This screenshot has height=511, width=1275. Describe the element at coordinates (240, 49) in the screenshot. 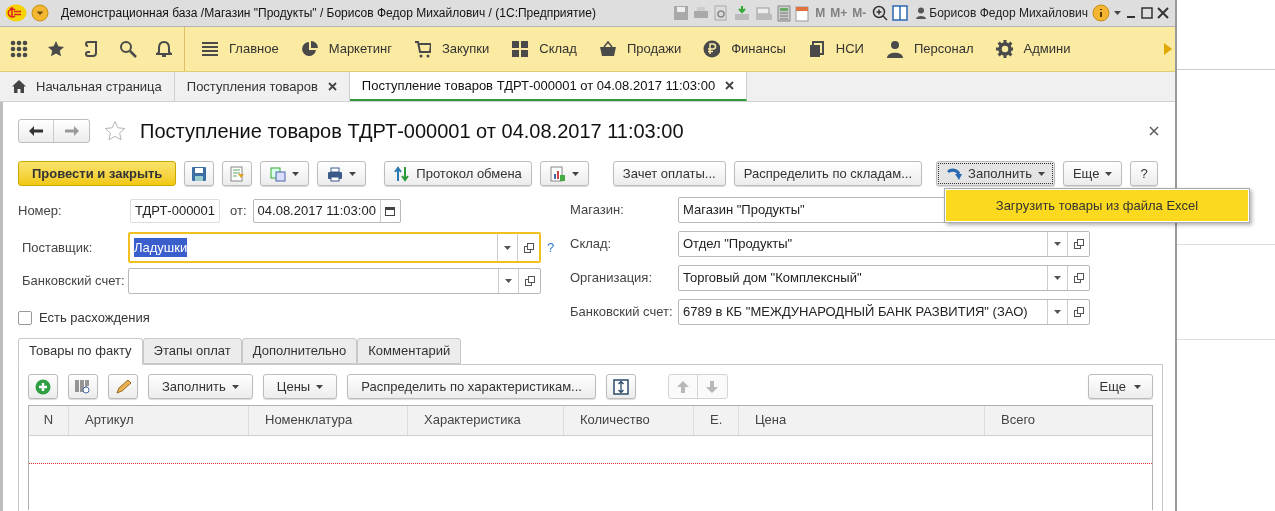

I see `section-item: Главное` at that location.